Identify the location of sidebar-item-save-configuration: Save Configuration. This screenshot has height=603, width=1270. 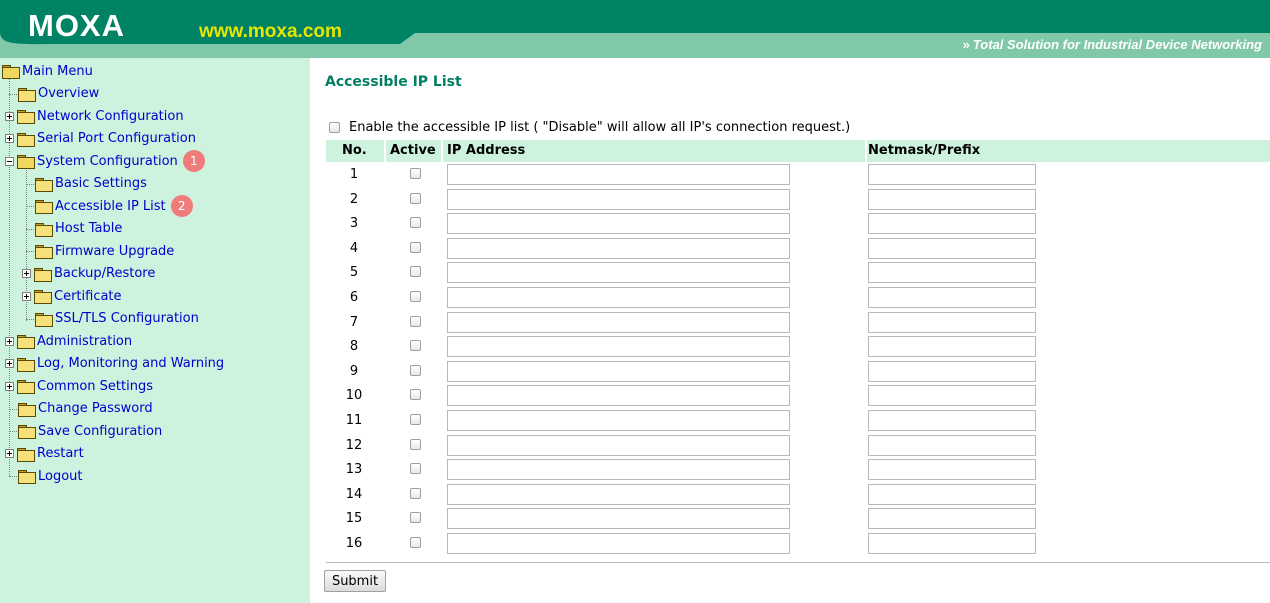
(90, 431).